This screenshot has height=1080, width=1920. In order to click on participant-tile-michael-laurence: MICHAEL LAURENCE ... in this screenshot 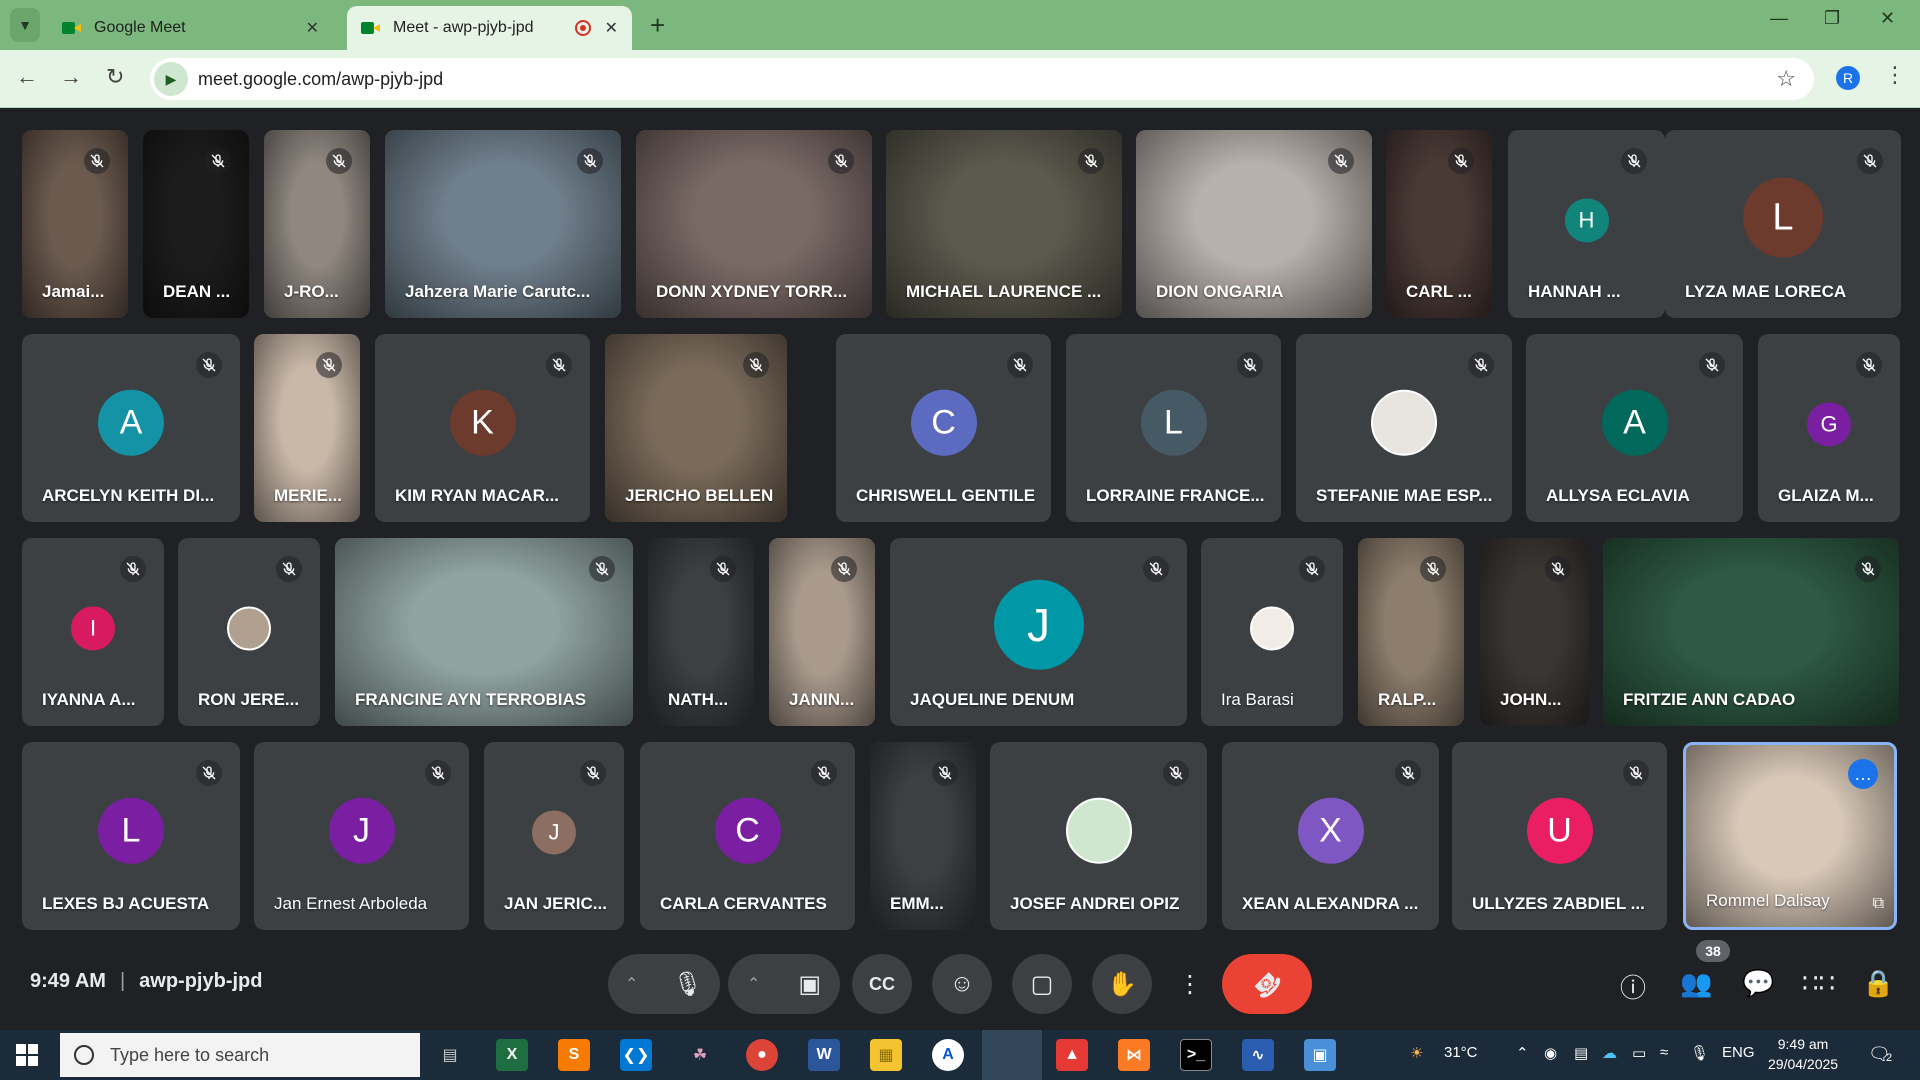, I will do `click(1004, 224)`.